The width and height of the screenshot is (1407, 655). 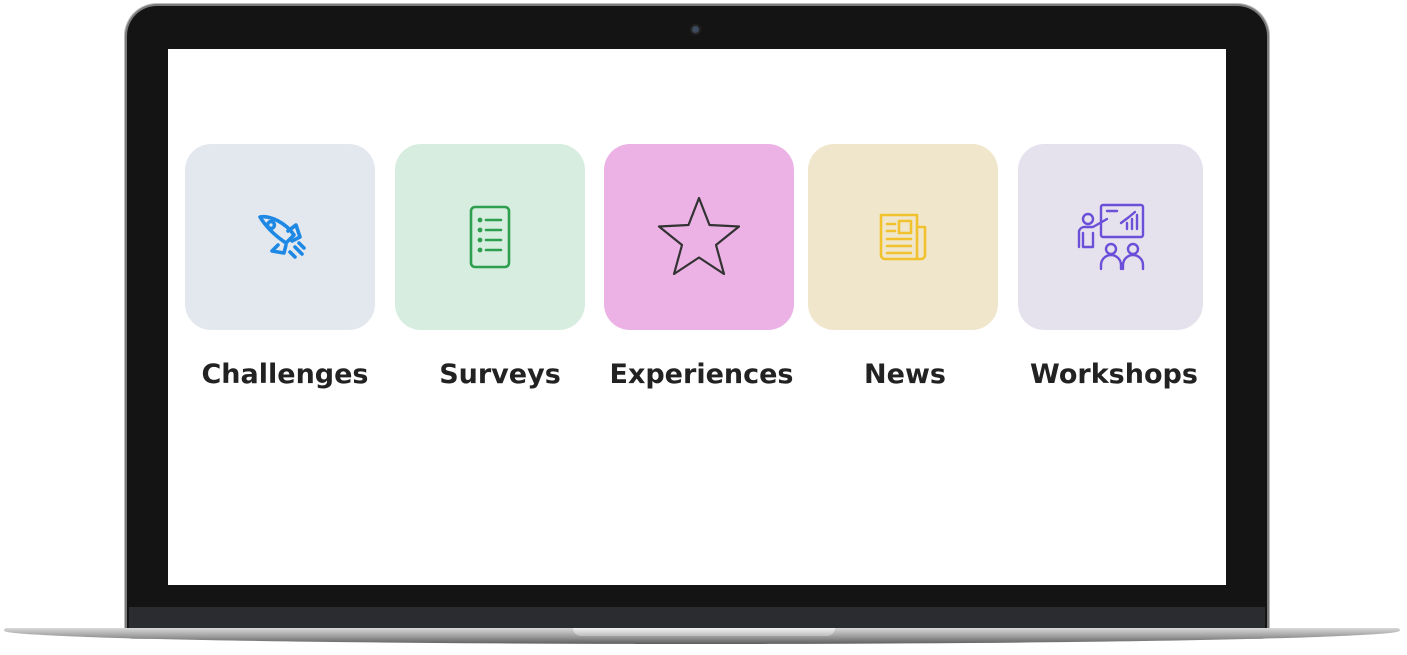 I want to click on newspaper-icon, so click(x=903, y=237).